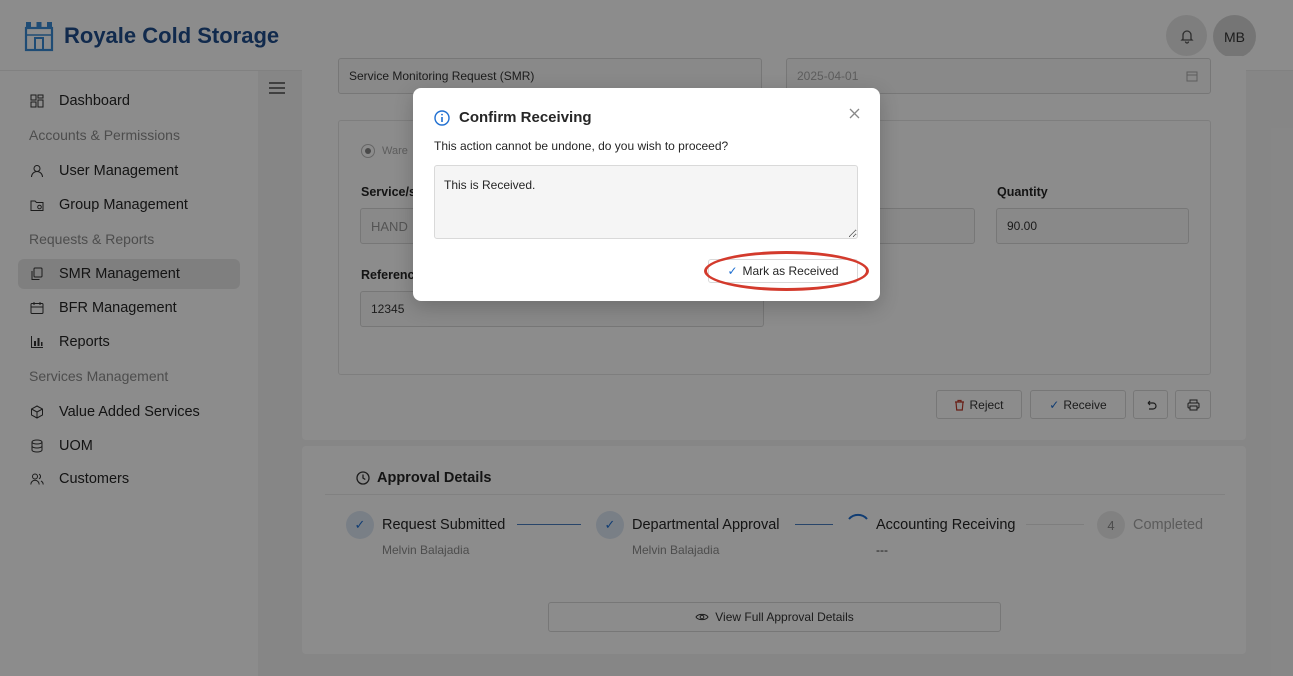  What do you see at coordinates (646, 202) in the screenshot?
I see `remarks-textarea: This is Received.` at bounding box center [646, 202].